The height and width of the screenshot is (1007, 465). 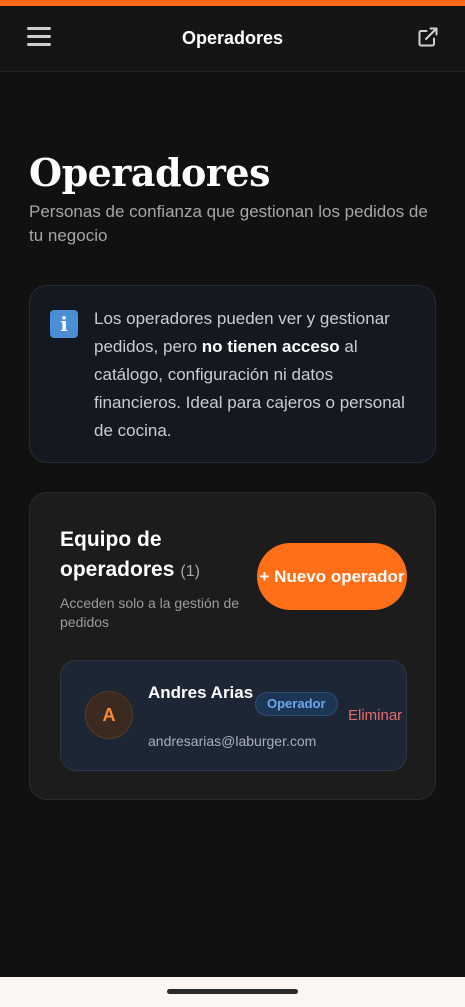 What do you see at coordinates (270, 346) in the screenshot?
I see `info-text-bold: no tienen acceso` at bounding box center [270, 346].